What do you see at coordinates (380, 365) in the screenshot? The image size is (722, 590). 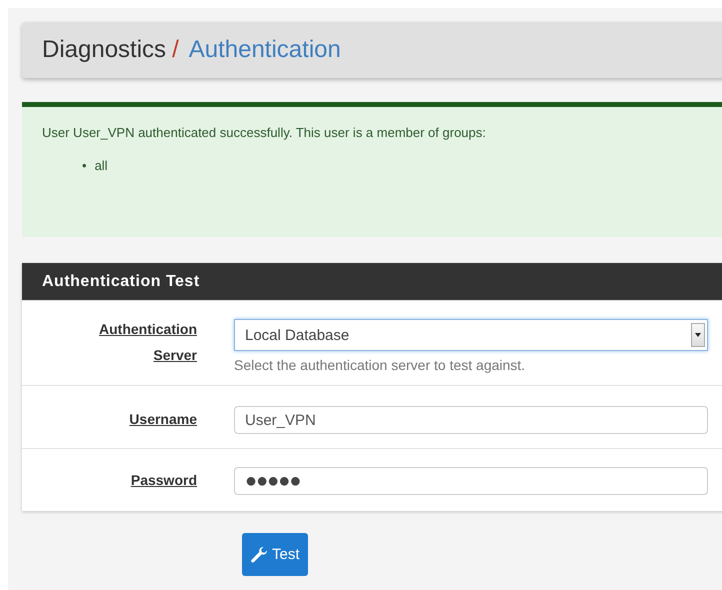 I see `help-text: Select the authentication server to test against.` at bounding box center [380, 365].